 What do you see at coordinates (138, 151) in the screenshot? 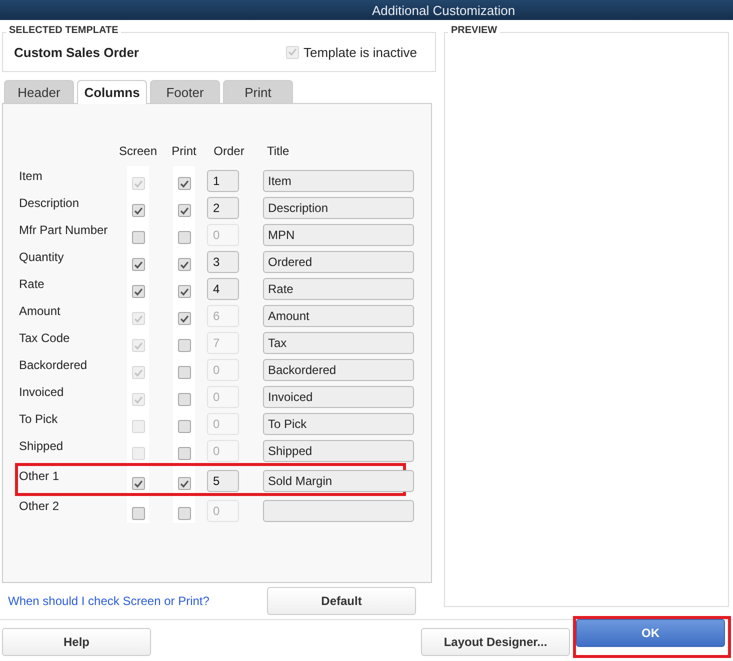
I see `column-header: Screen` at bounding box center [138, 151].